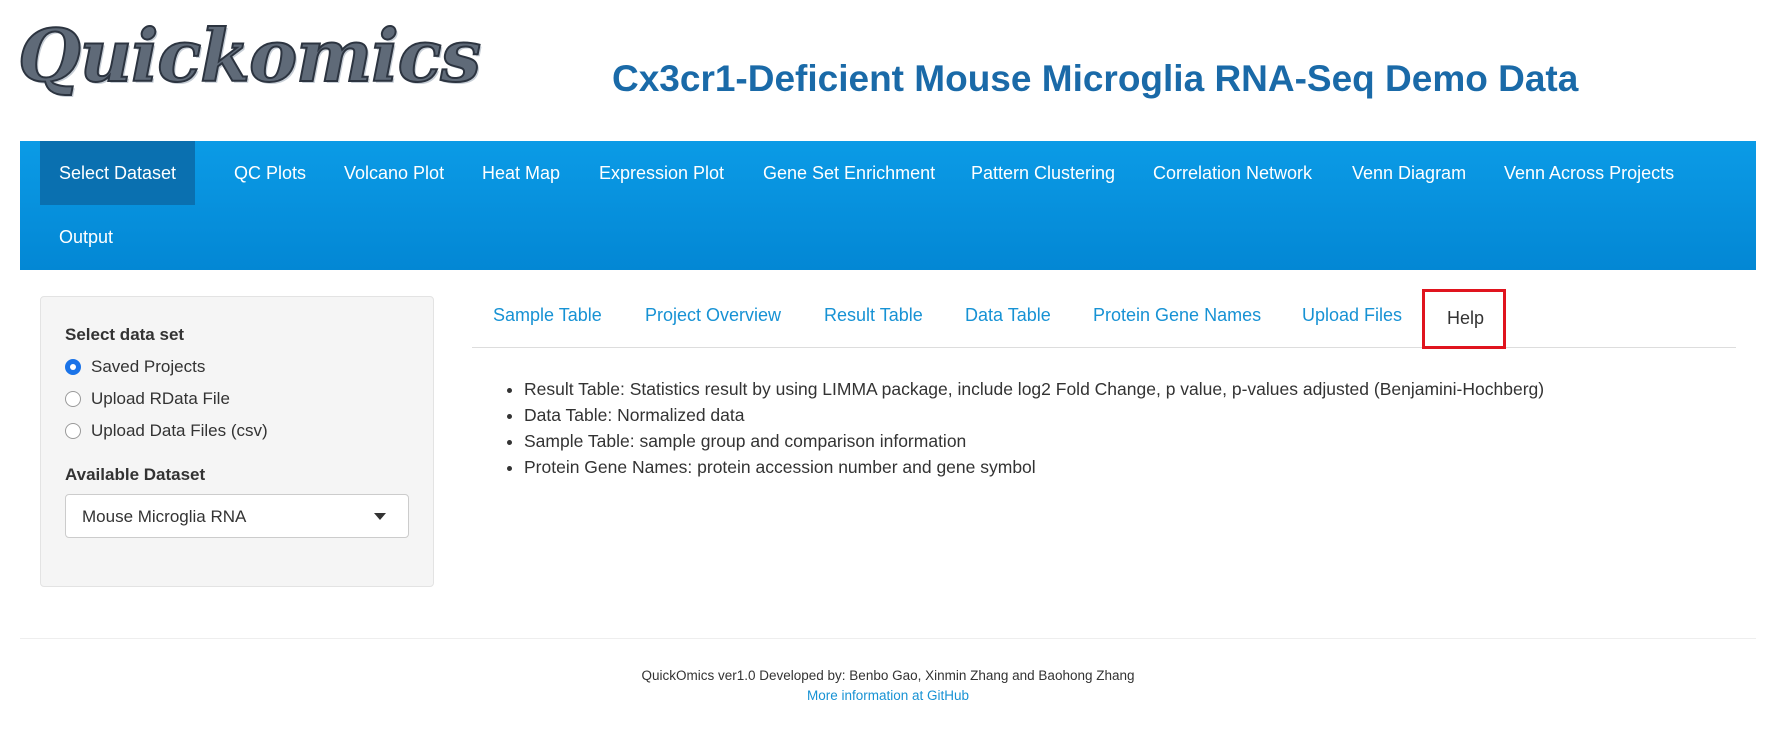  Describe the element at coordinates (164, 516) in the screenshot. I see `selected-dataset-value: Mouse Microglia RNA` at that location.